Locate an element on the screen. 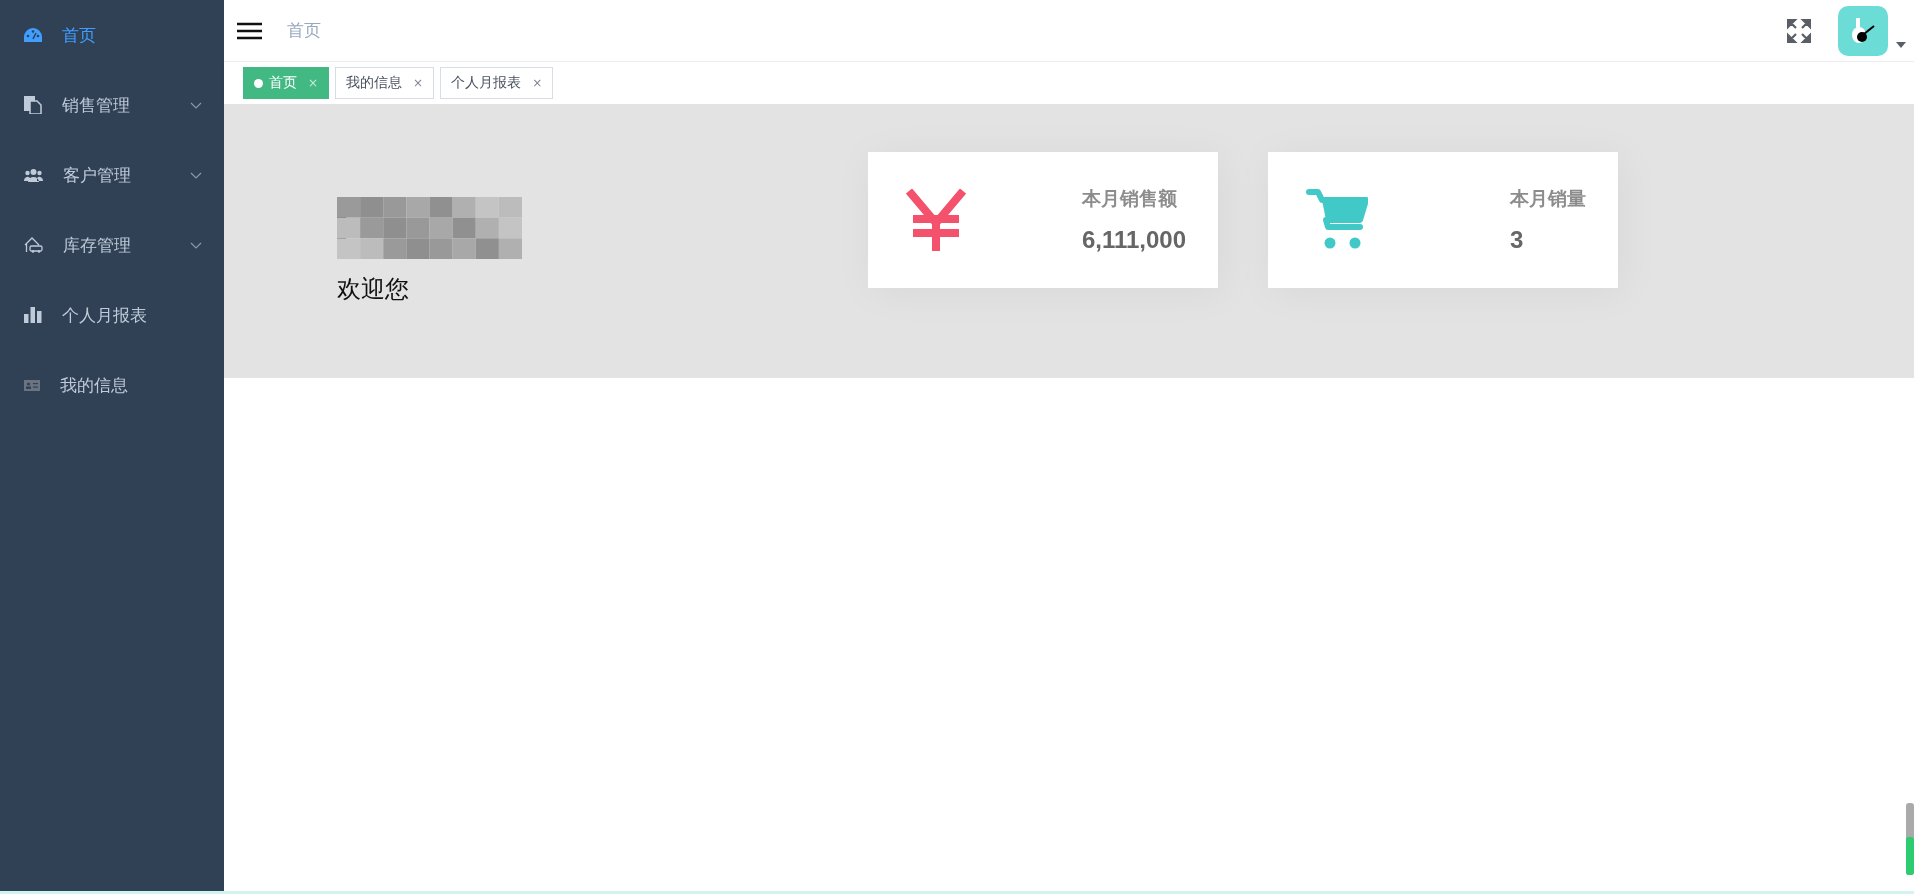  sidebar-item: 库存管理 is located at coordinates (112, 245).